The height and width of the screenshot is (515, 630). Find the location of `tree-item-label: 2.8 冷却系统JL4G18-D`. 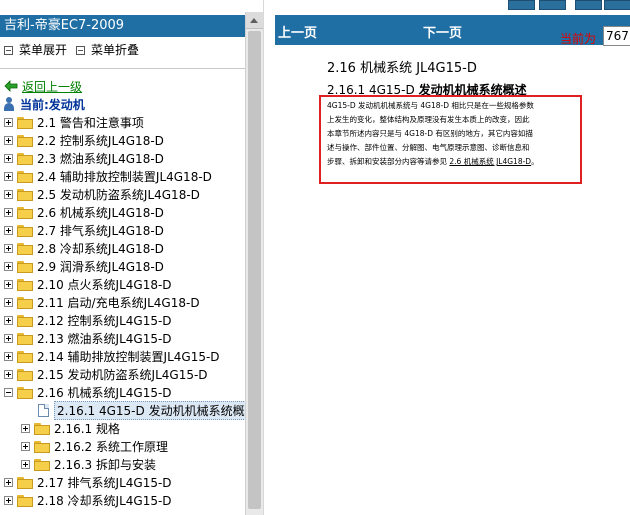

tree-item-label: 2.8 冷却系统JL4G18-D is located at coordinates (100, 249).